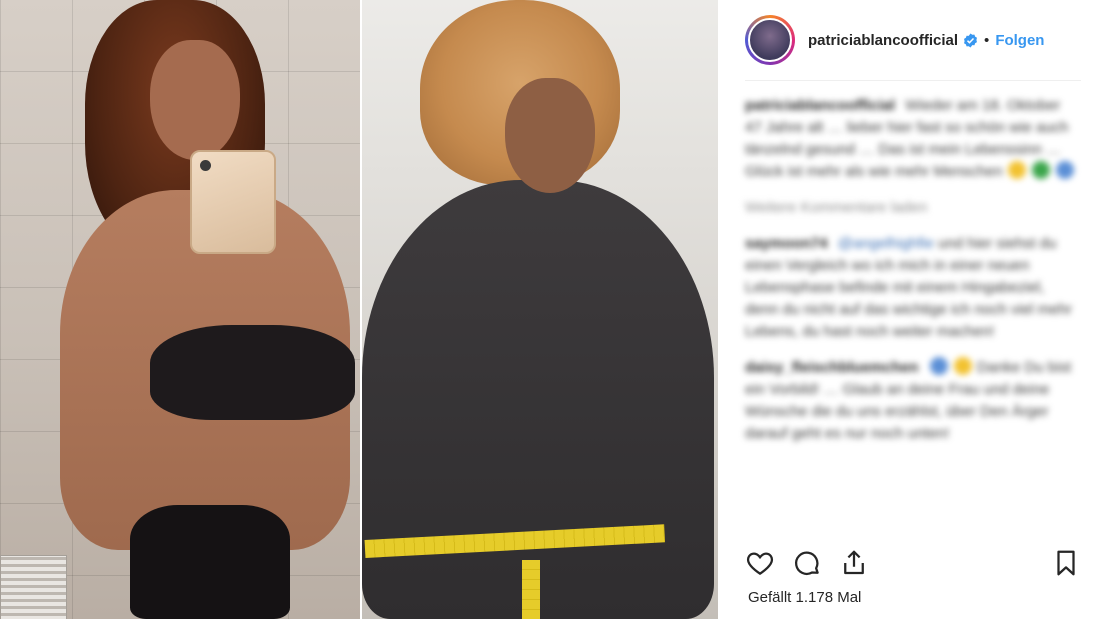  Describe the element at coordinates (770, 40) in the screenshot. I see `avatar` at that location.